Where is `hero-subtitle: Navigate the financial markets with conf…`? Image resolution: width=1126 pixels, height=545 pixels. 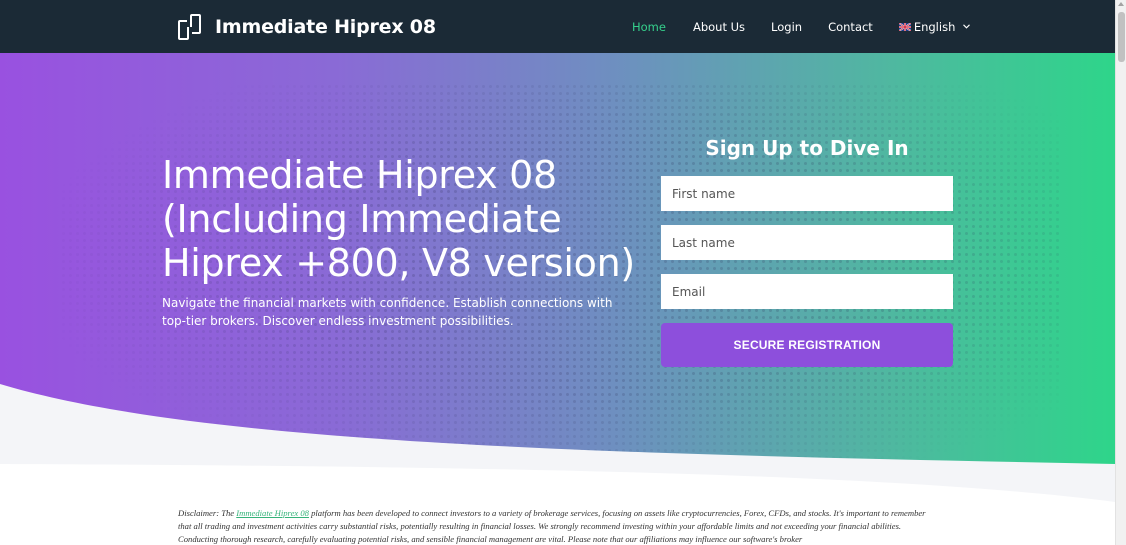 hero-subtitle: Navigate the financial markets with conf… is located at coordinates (387, 312).